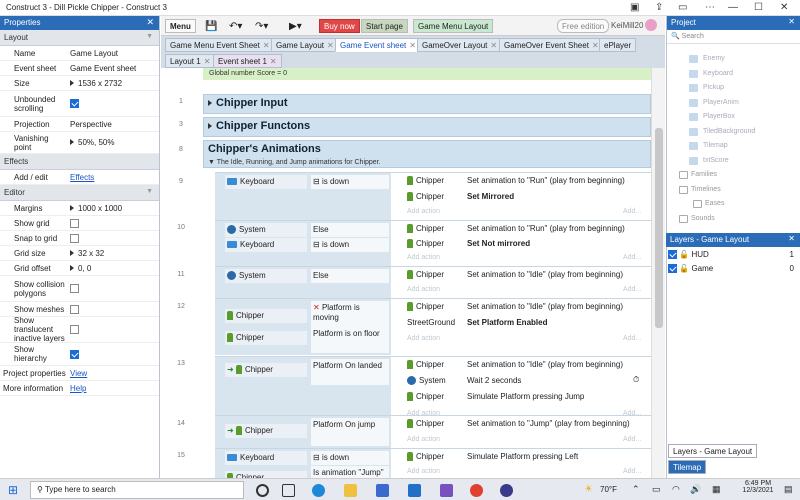 The height and width of the screenshot is (500, 800). What do you see at coordinates (521, 322) in the screenshot?
I see `action-row: StreetGround Set Platform Enabled` at bounding box center [521, 322].